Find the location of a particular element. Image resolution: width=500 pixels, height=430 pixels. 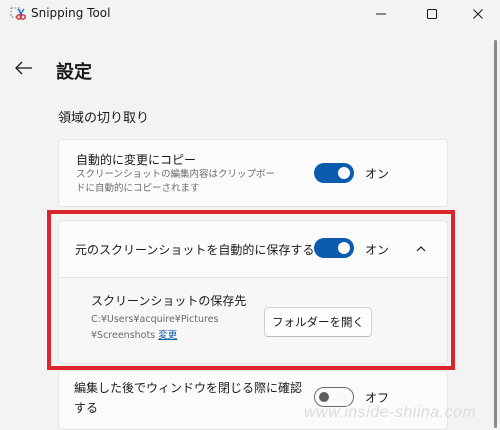

minimize-button is located at coordinates (381, 14).